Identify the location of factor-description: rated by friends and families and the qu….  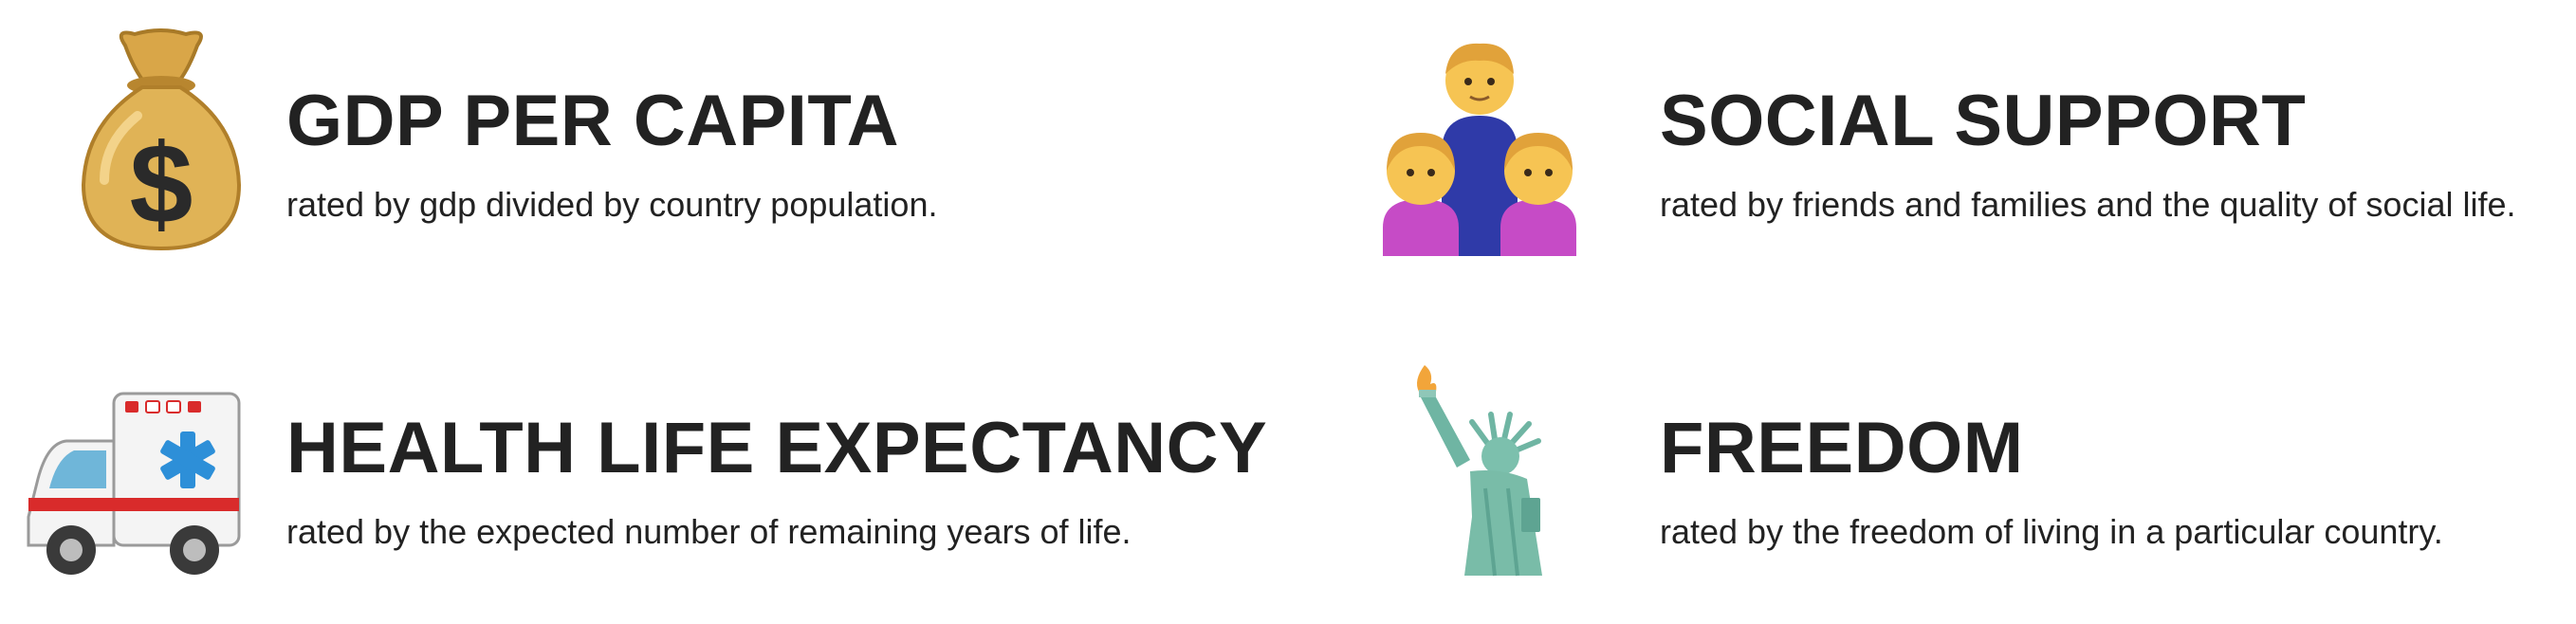
(2088, 204).